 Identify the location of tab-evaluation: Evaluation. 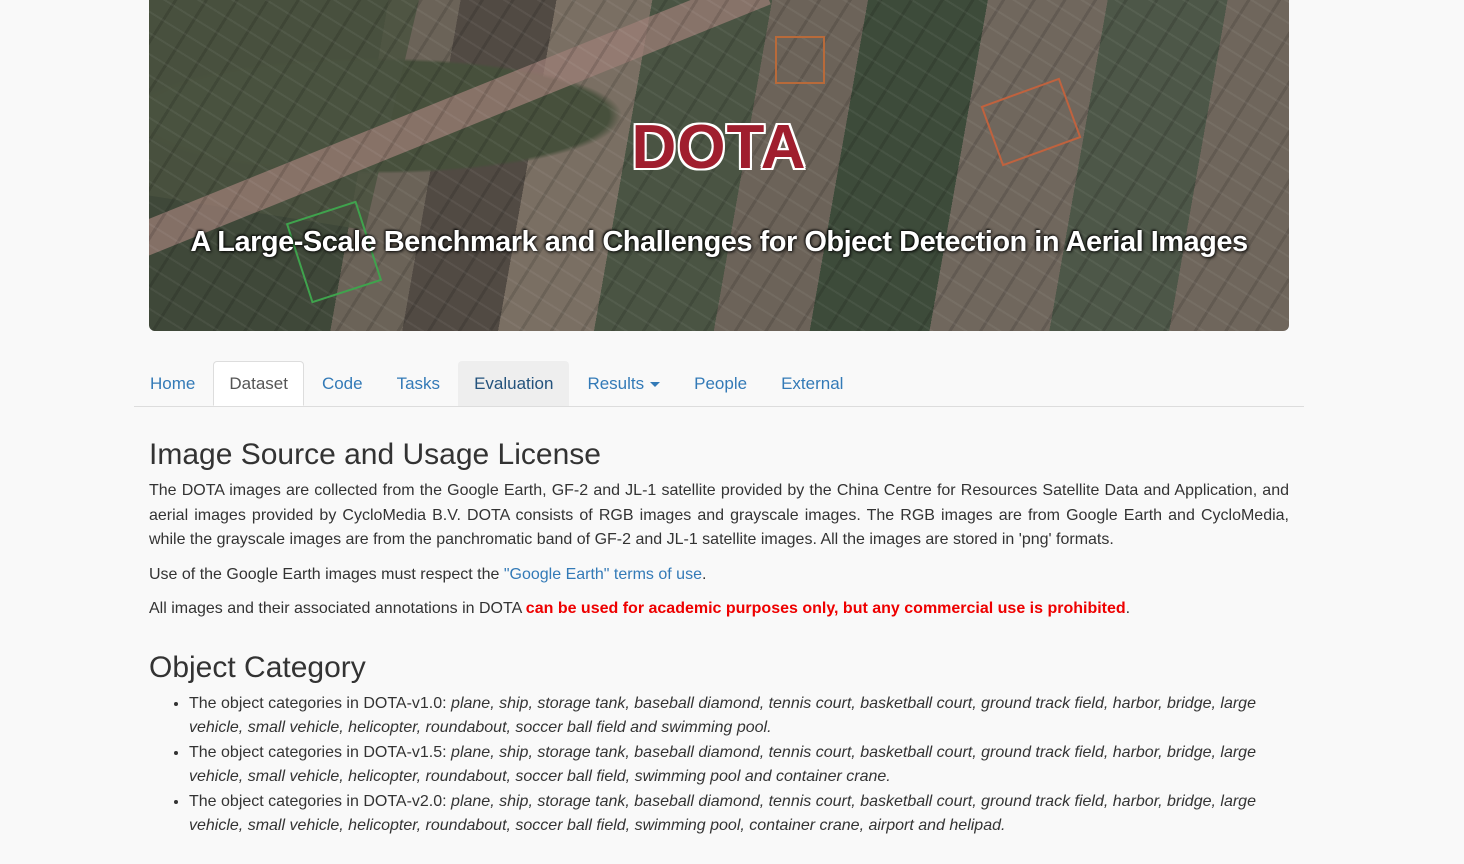
(514, 384).